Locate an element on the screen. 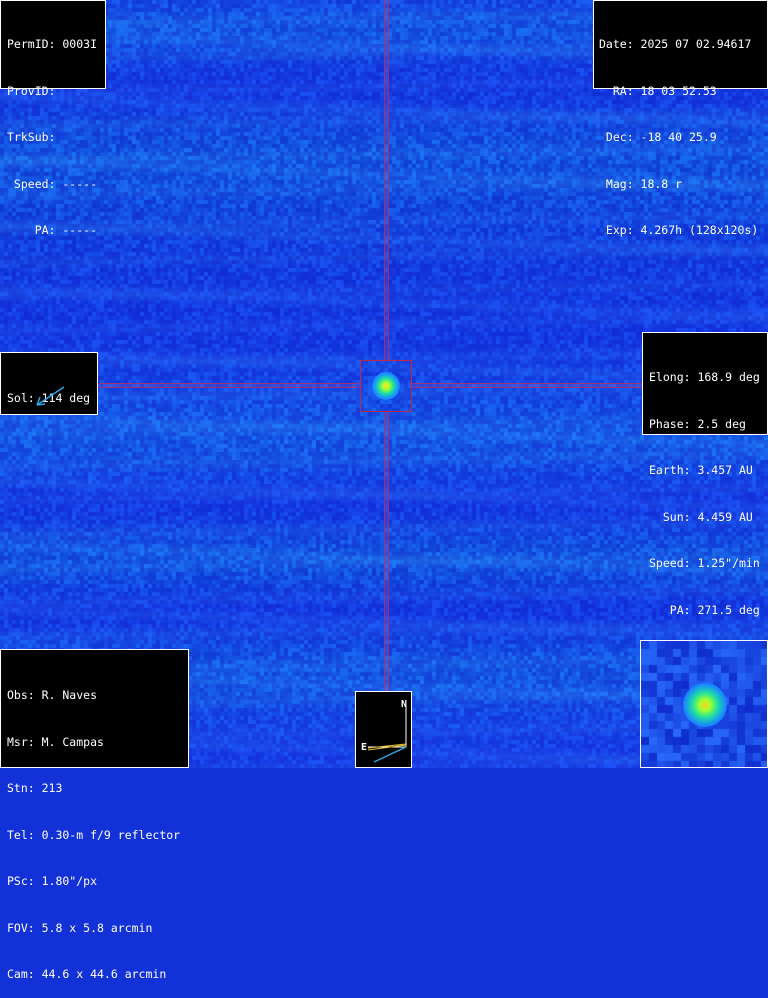  motion-pa-text: PA: 271.5 deg is located at coordinates (704, 609).